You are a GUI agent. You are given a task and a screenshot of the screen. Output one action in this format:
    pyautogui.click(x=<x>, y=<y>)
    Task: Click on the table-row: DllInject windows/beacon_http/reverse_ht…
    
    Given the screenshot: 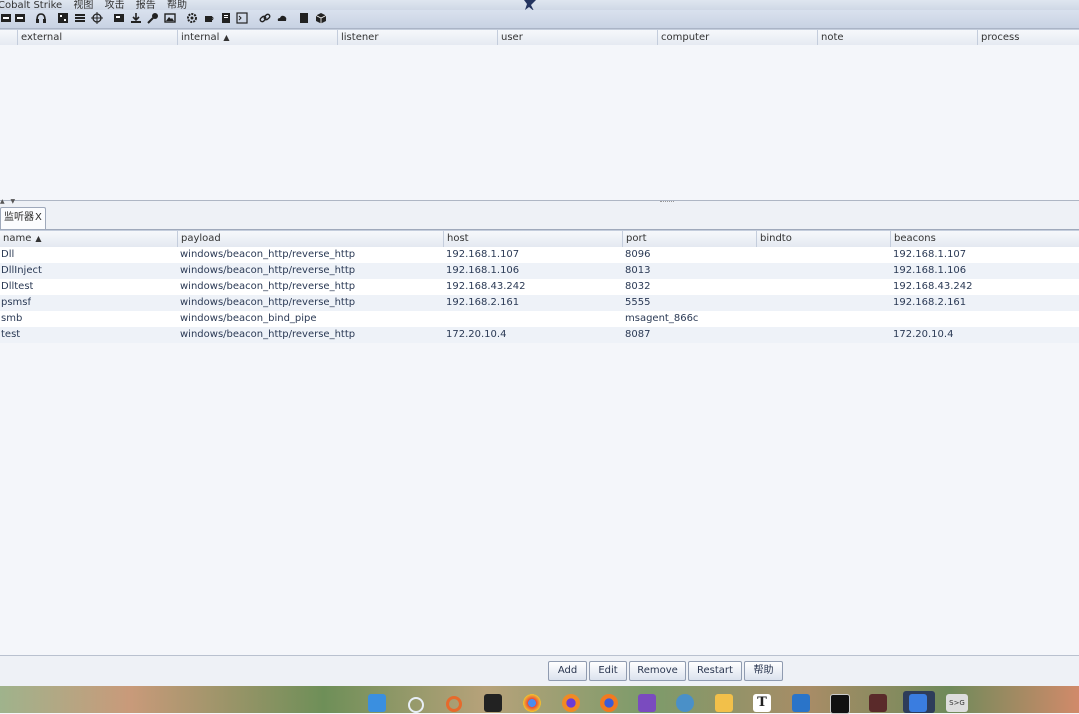 What is the action you would take?
    pyautogui.click(x=539, y=271)
    